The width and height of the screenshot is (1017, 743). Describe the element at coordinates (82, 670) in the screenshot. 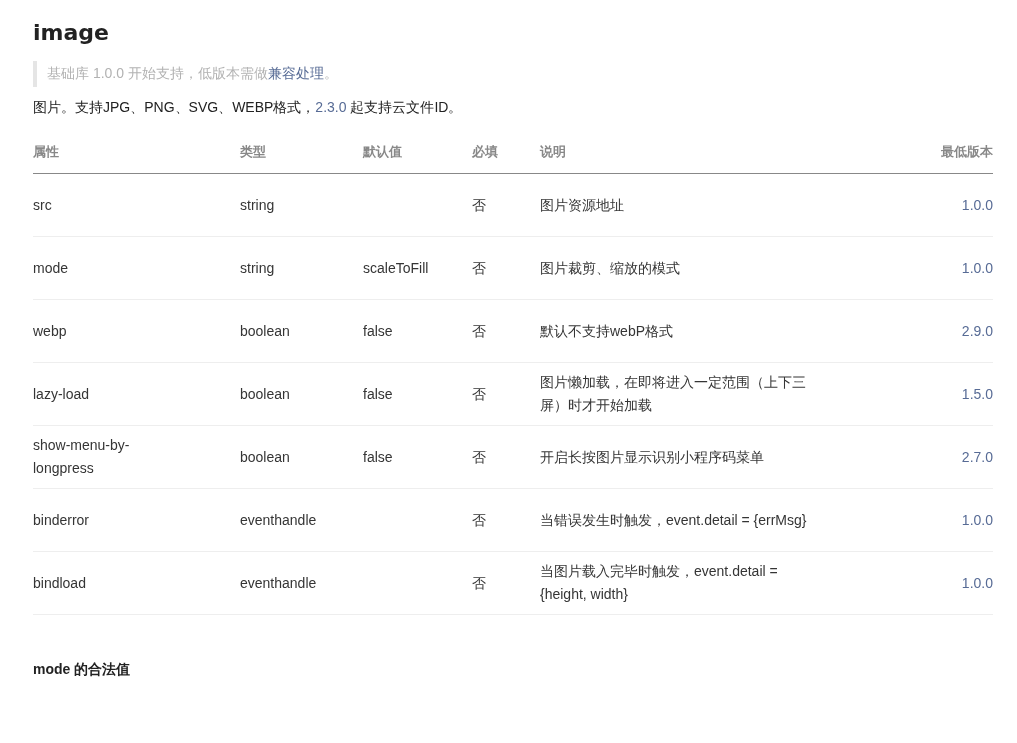

I see `section-heading: mode 的合法值` at that location.